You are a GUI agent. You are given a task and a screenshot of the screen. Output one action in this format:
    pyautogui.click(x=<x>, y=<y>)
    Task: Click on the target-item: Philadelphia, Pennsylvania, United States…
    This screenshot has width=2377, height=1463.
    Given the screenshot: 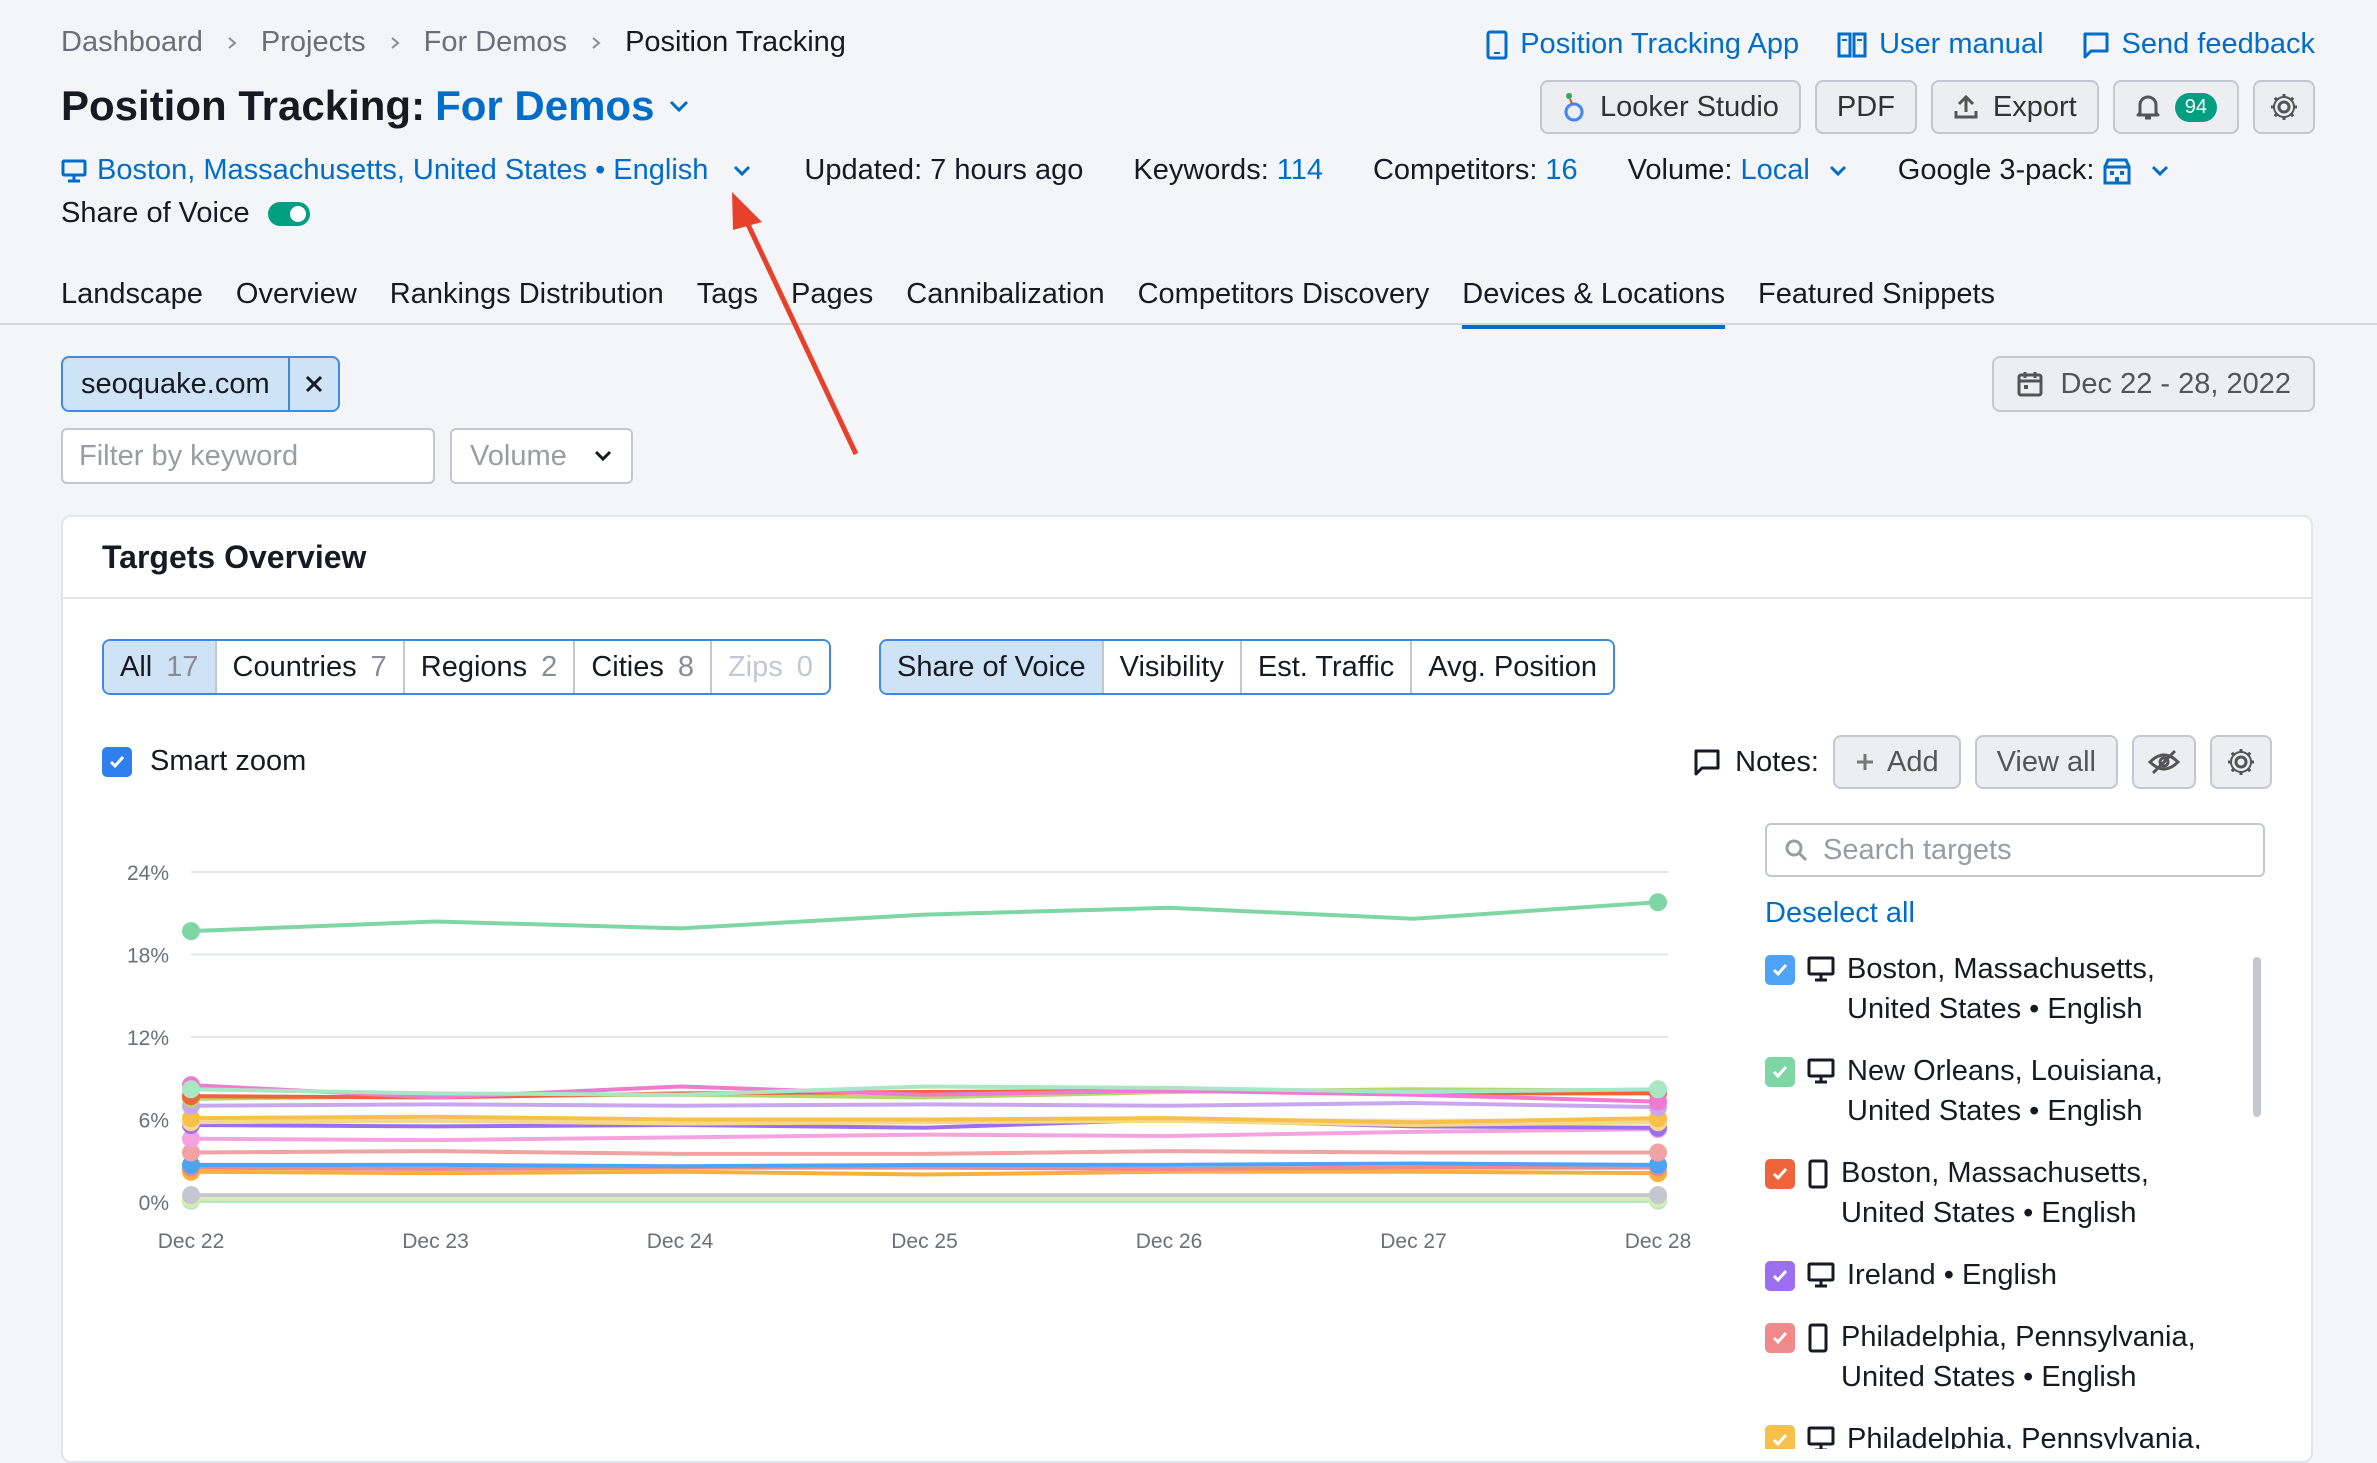 What is the action you would take?
    pyautogui.click(x=2000, y=1357)
    